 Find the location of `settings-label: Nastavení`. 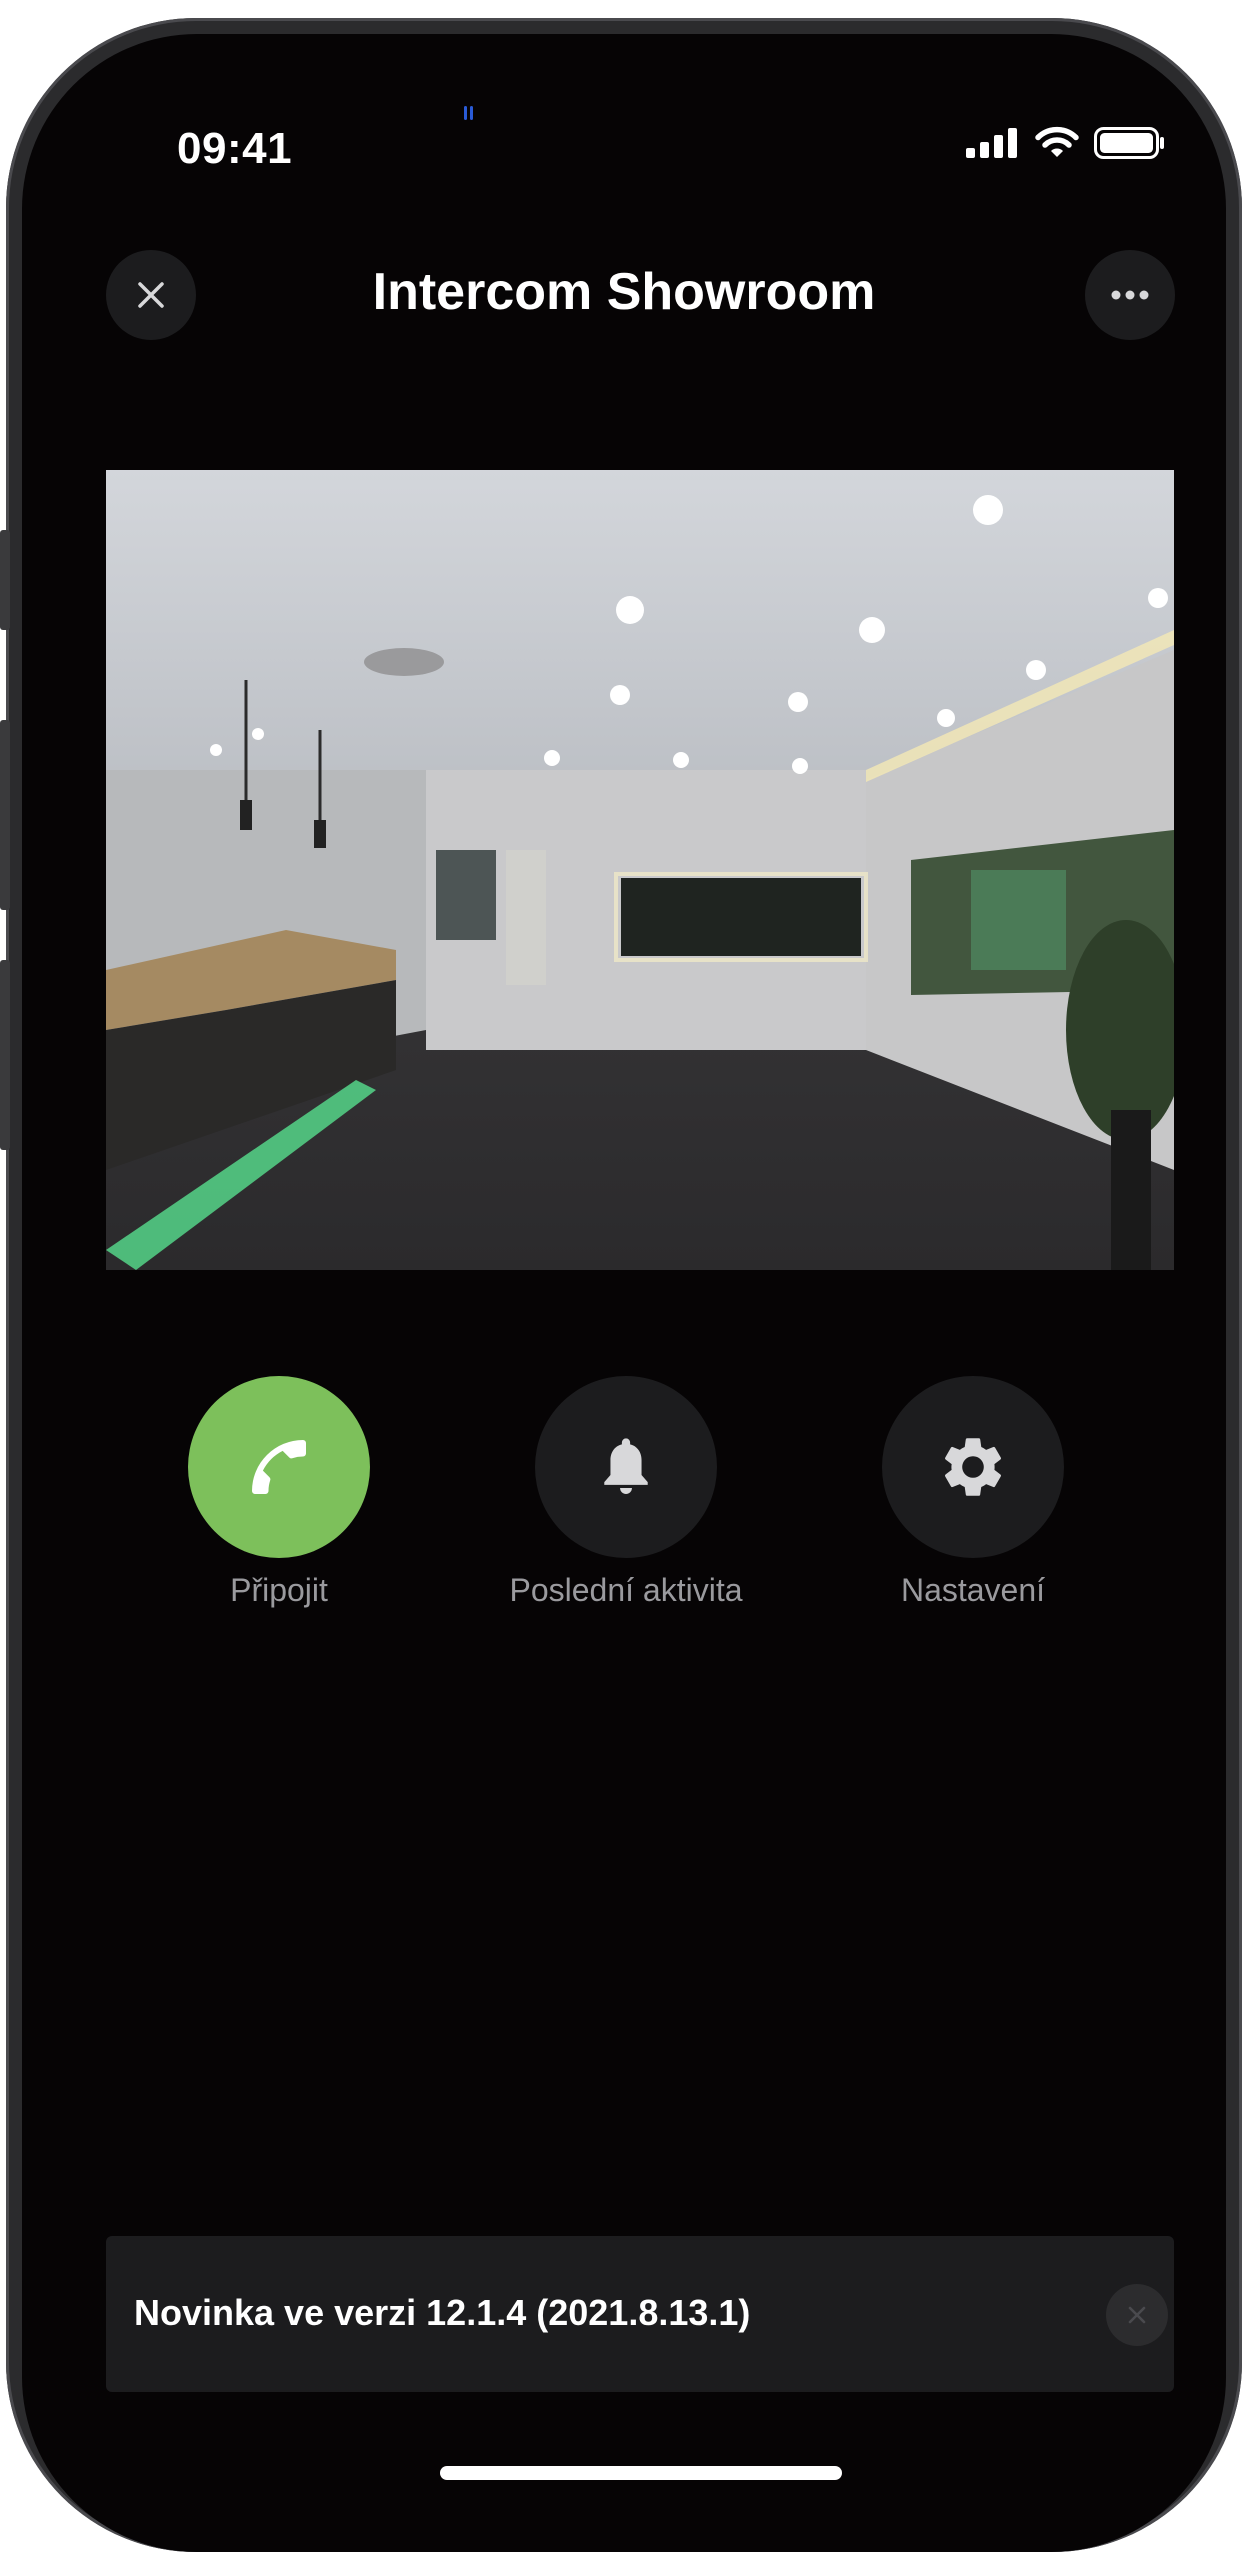

settings-label: Nastavení is located at coordinates (973, 1590).